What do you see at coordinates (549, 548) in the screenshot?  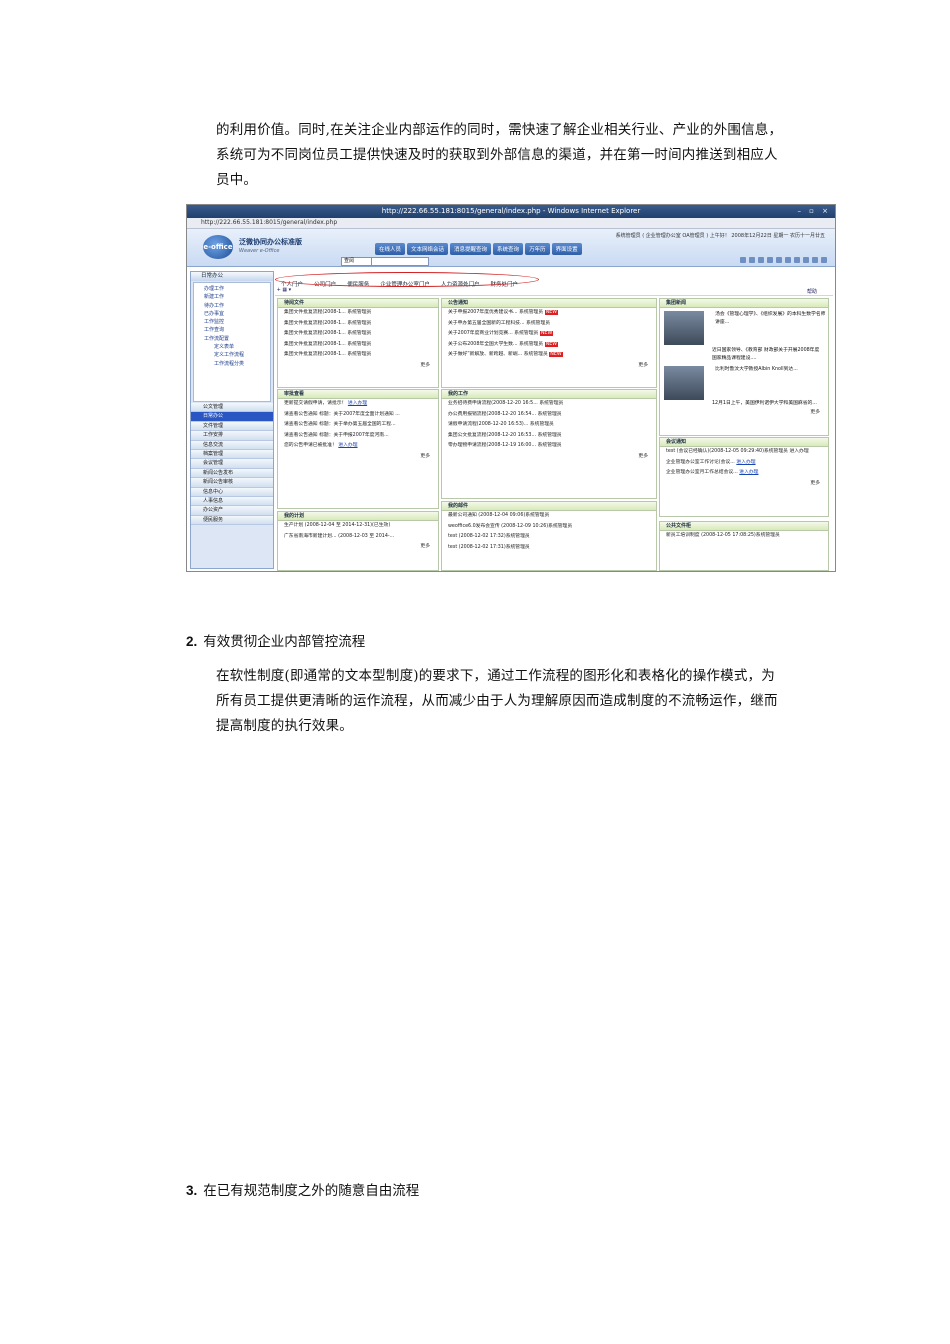 I see `list-item: test (2008-12-02 17:31)系统管理员` at bounding box center [549, 548].